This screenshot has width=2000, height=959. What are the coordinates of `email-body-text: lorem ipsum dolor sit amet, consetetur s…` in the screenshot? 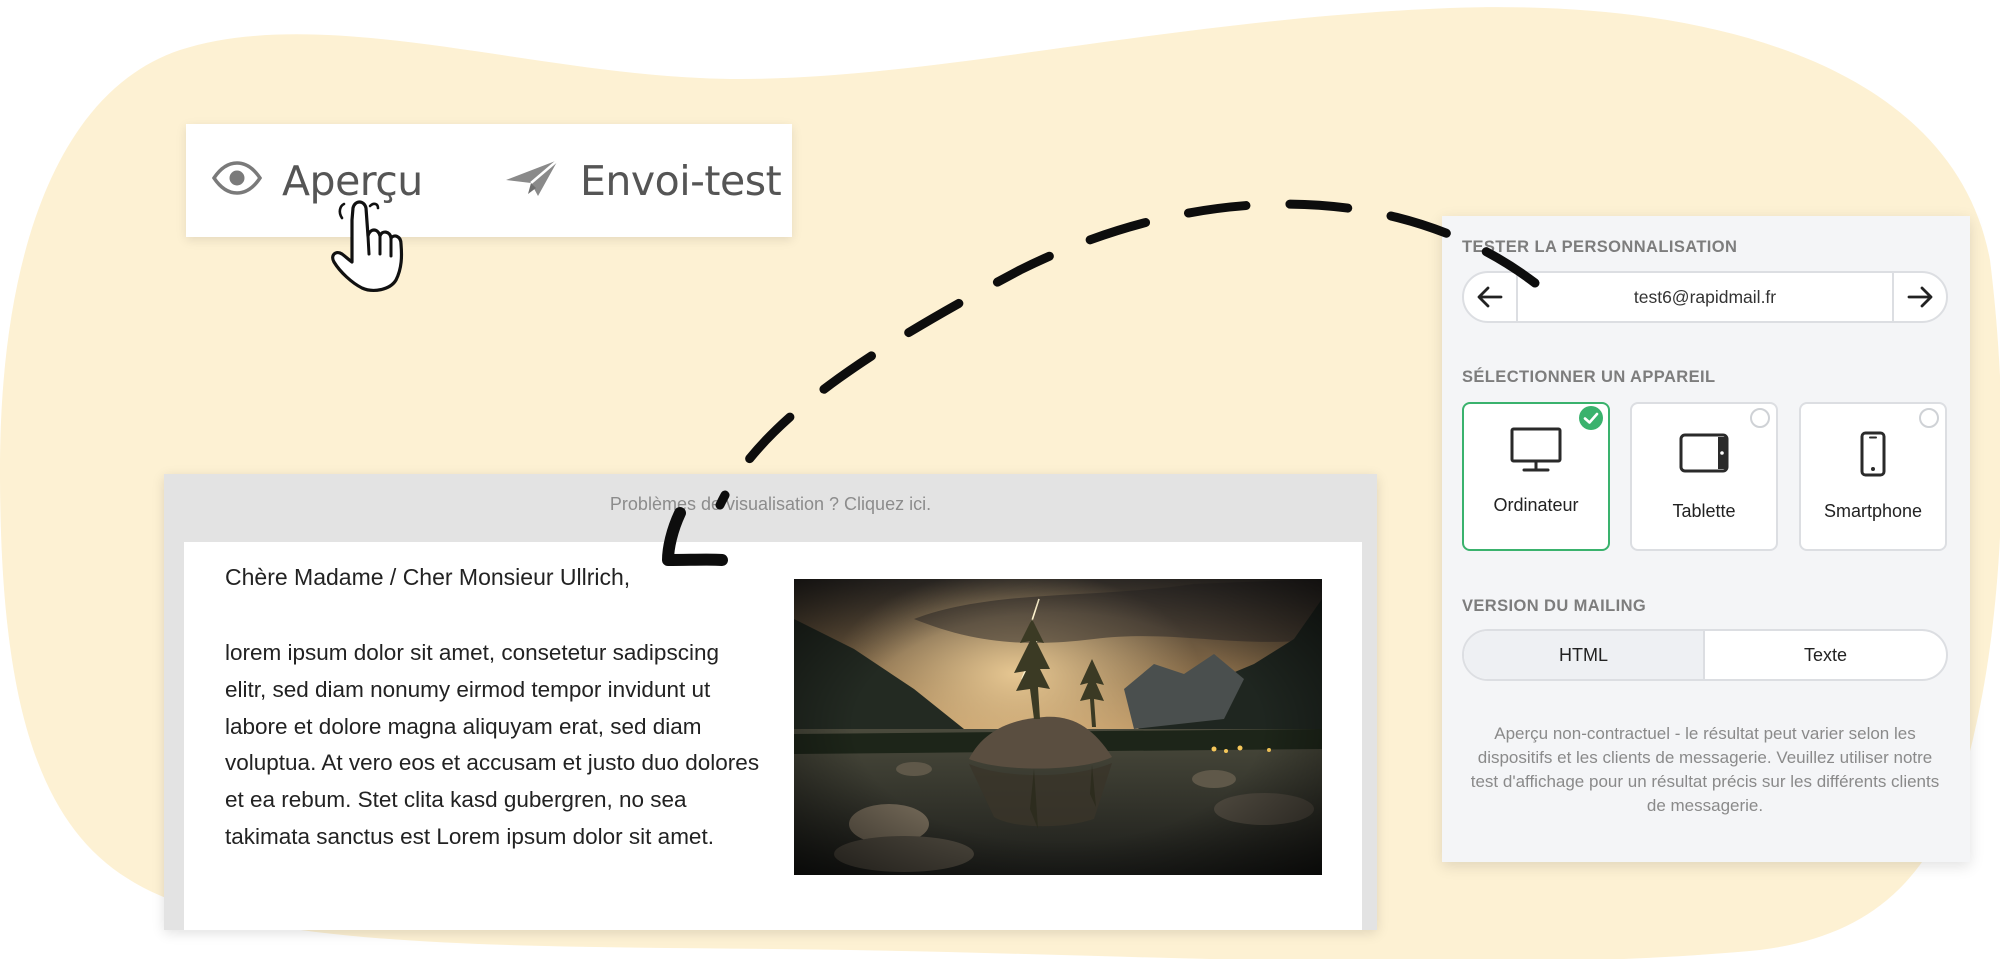 It's located at (492, 744).